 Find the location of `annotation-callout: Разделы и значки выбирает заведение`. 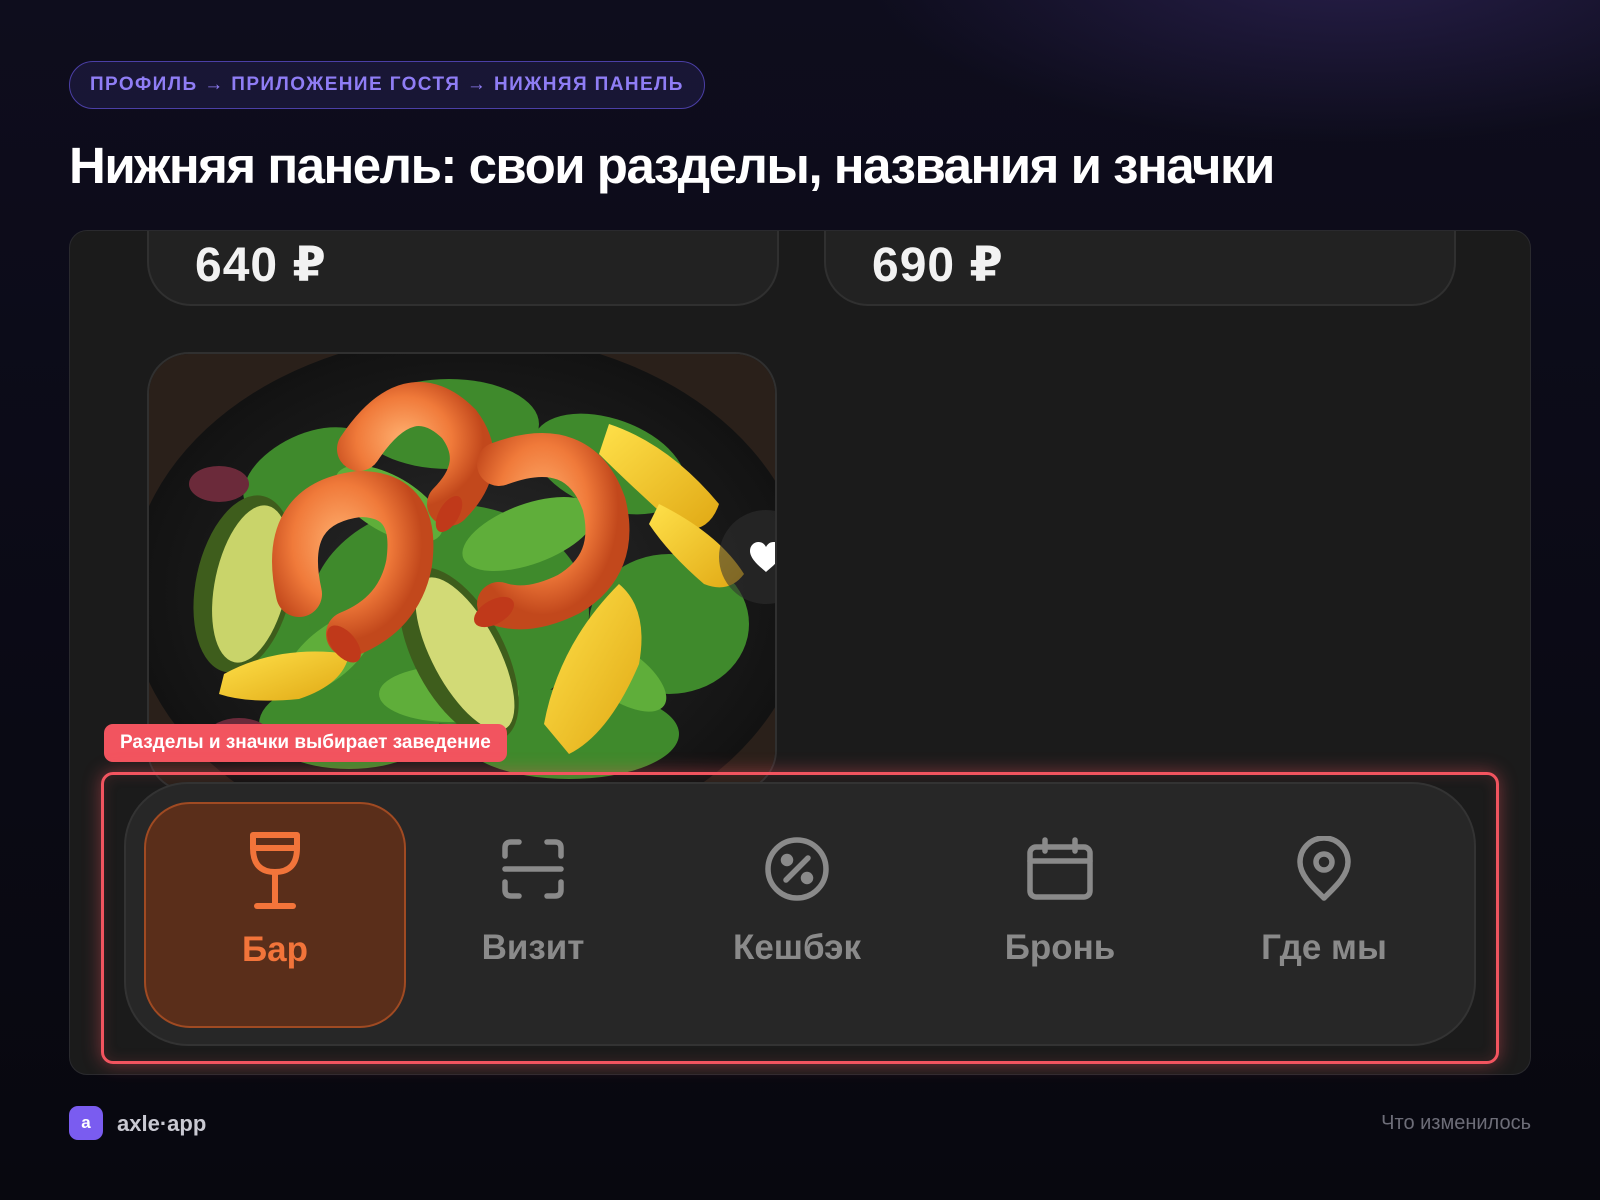

annotation-callout: Разделы и значки выбирает заведение is located at coordinates (305, 743).